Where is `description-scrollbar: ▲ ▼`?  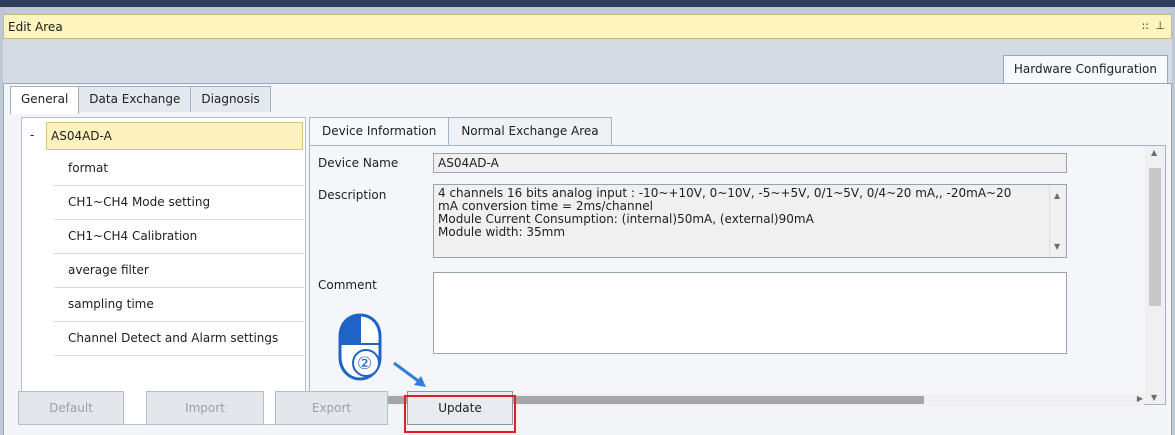 description-scrollbar: ▲ ▼ is located at coordinates (1057, 221).